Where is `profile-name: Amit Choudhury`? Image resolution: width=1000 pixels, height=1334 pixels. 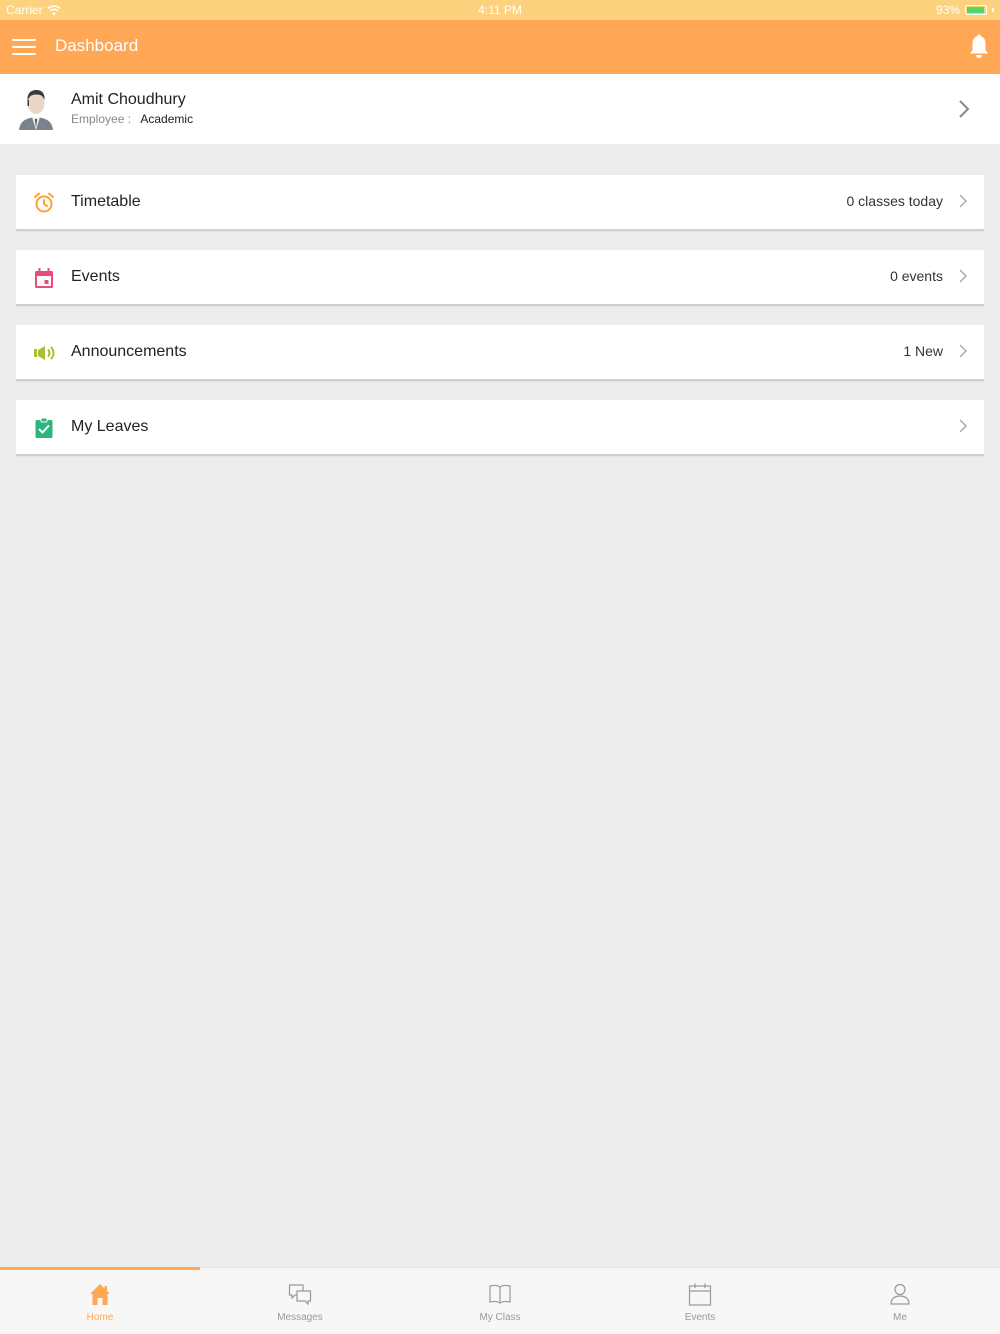 profile-name: Amit Choudhury is located at coordinates (128, 99).